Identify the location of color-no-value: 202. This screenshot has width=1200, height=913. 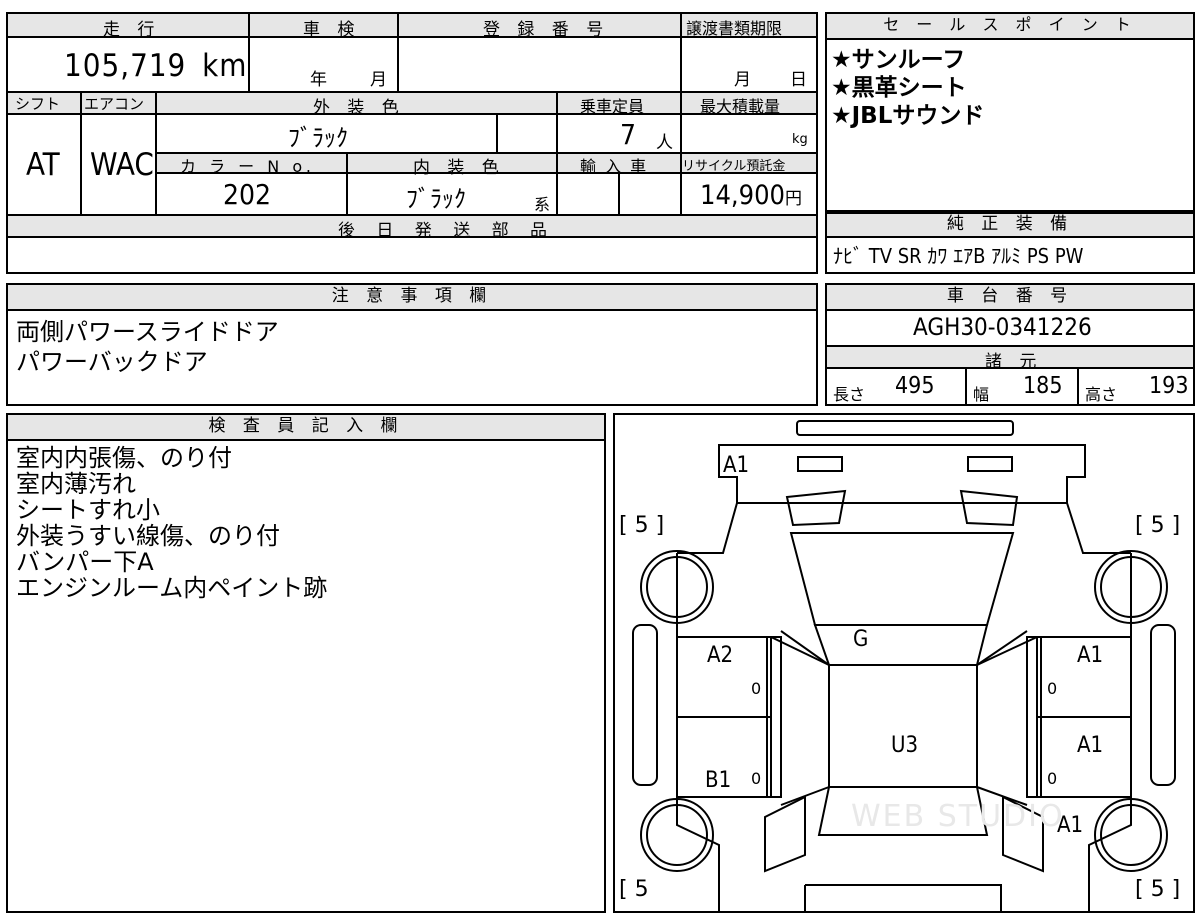
(247, 194).